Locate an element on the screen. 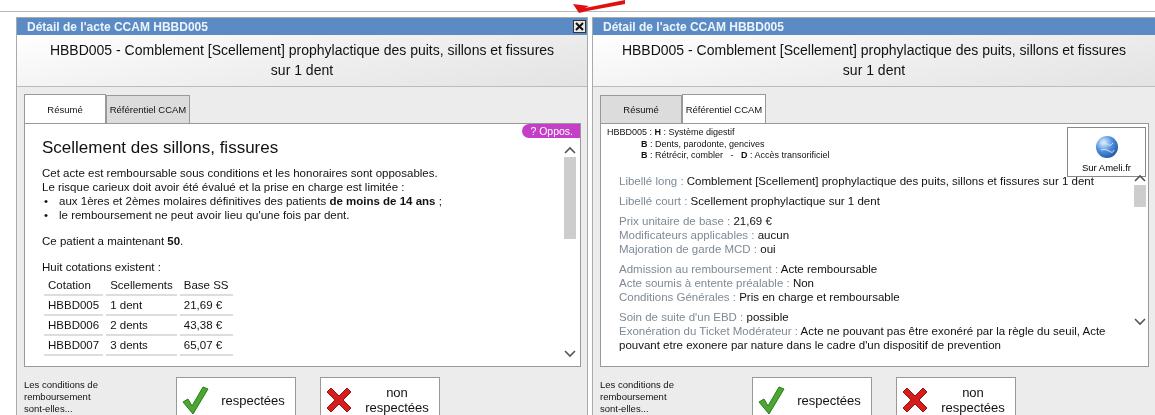 The height and width of the screenshot is (415, 1155). field-line: Soin de suite d'un EBD : possible is located at coordinates (704, 316).